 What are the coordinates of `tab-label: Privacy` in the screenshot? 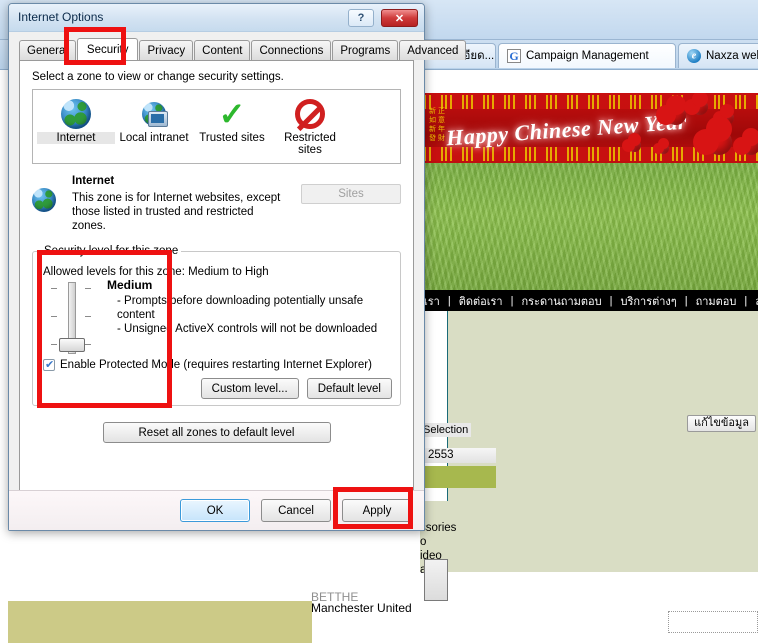 It's located at (166, 50).